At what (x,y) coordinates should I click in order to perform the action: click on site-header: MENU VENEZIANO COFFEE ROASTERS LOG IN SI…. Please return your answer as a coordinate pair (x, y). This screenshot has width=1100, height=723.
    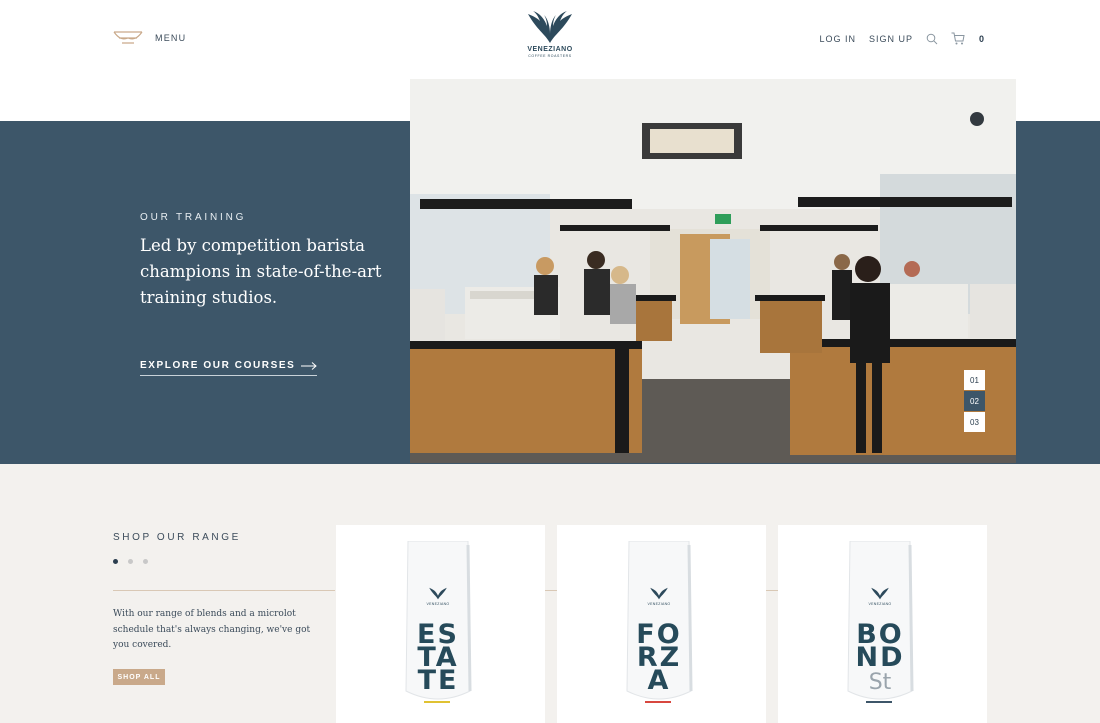
    Looking at the image, I should click on (550, 40).